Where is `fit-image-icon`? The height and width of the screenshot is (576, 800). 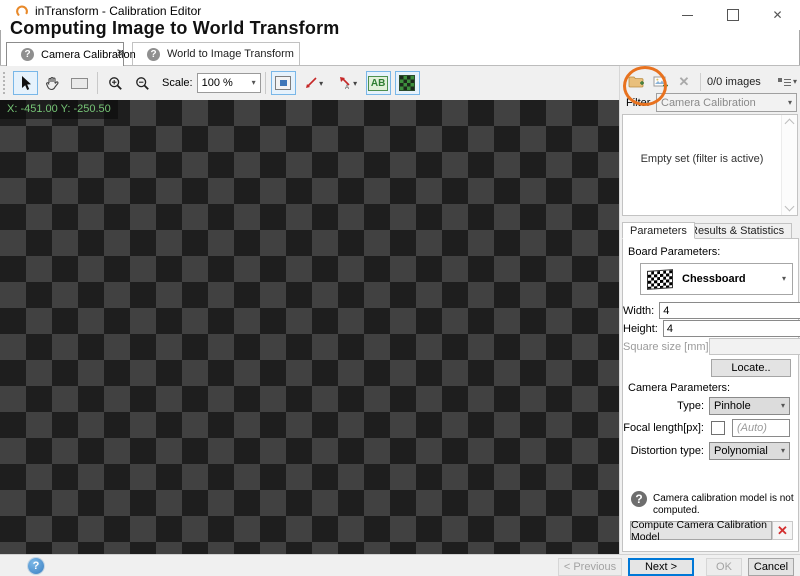
fit-image-icon is located at coordinates (283, 83).